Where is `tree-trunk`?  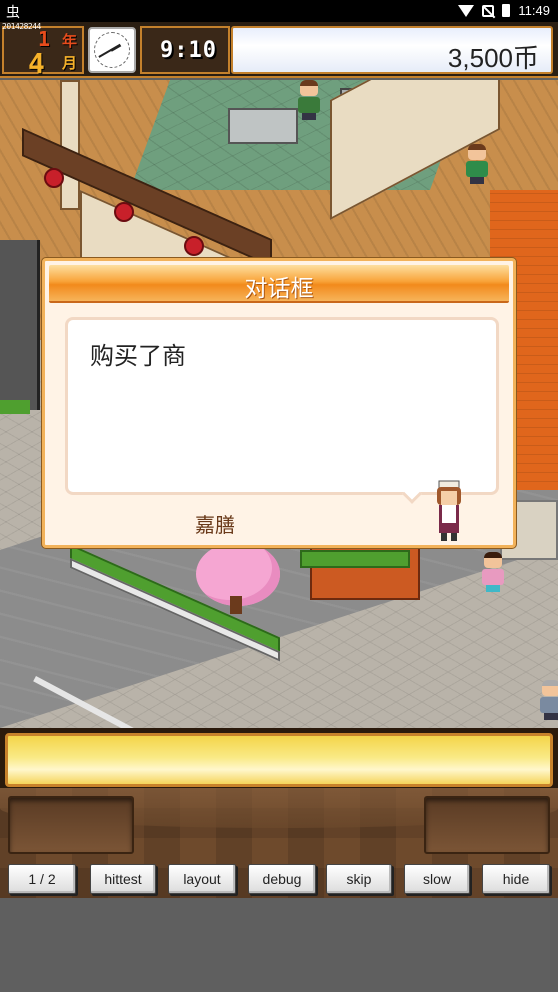
tree-trunk is located at coordinates (236, 605).